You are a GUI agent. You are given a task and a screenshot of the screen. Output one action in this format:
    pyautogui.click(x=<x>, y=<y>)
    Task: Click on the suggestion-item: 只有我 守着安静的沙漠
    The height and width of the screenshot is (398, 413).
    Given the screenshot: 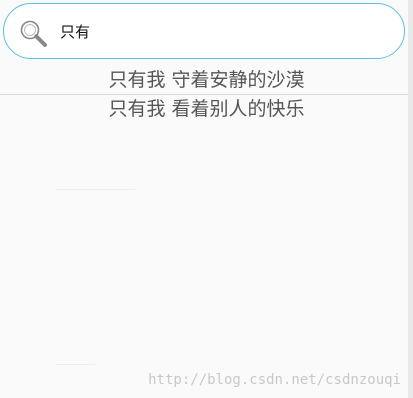 What is the action you would take?
    pyautogui.click(x=206, y=80)
    